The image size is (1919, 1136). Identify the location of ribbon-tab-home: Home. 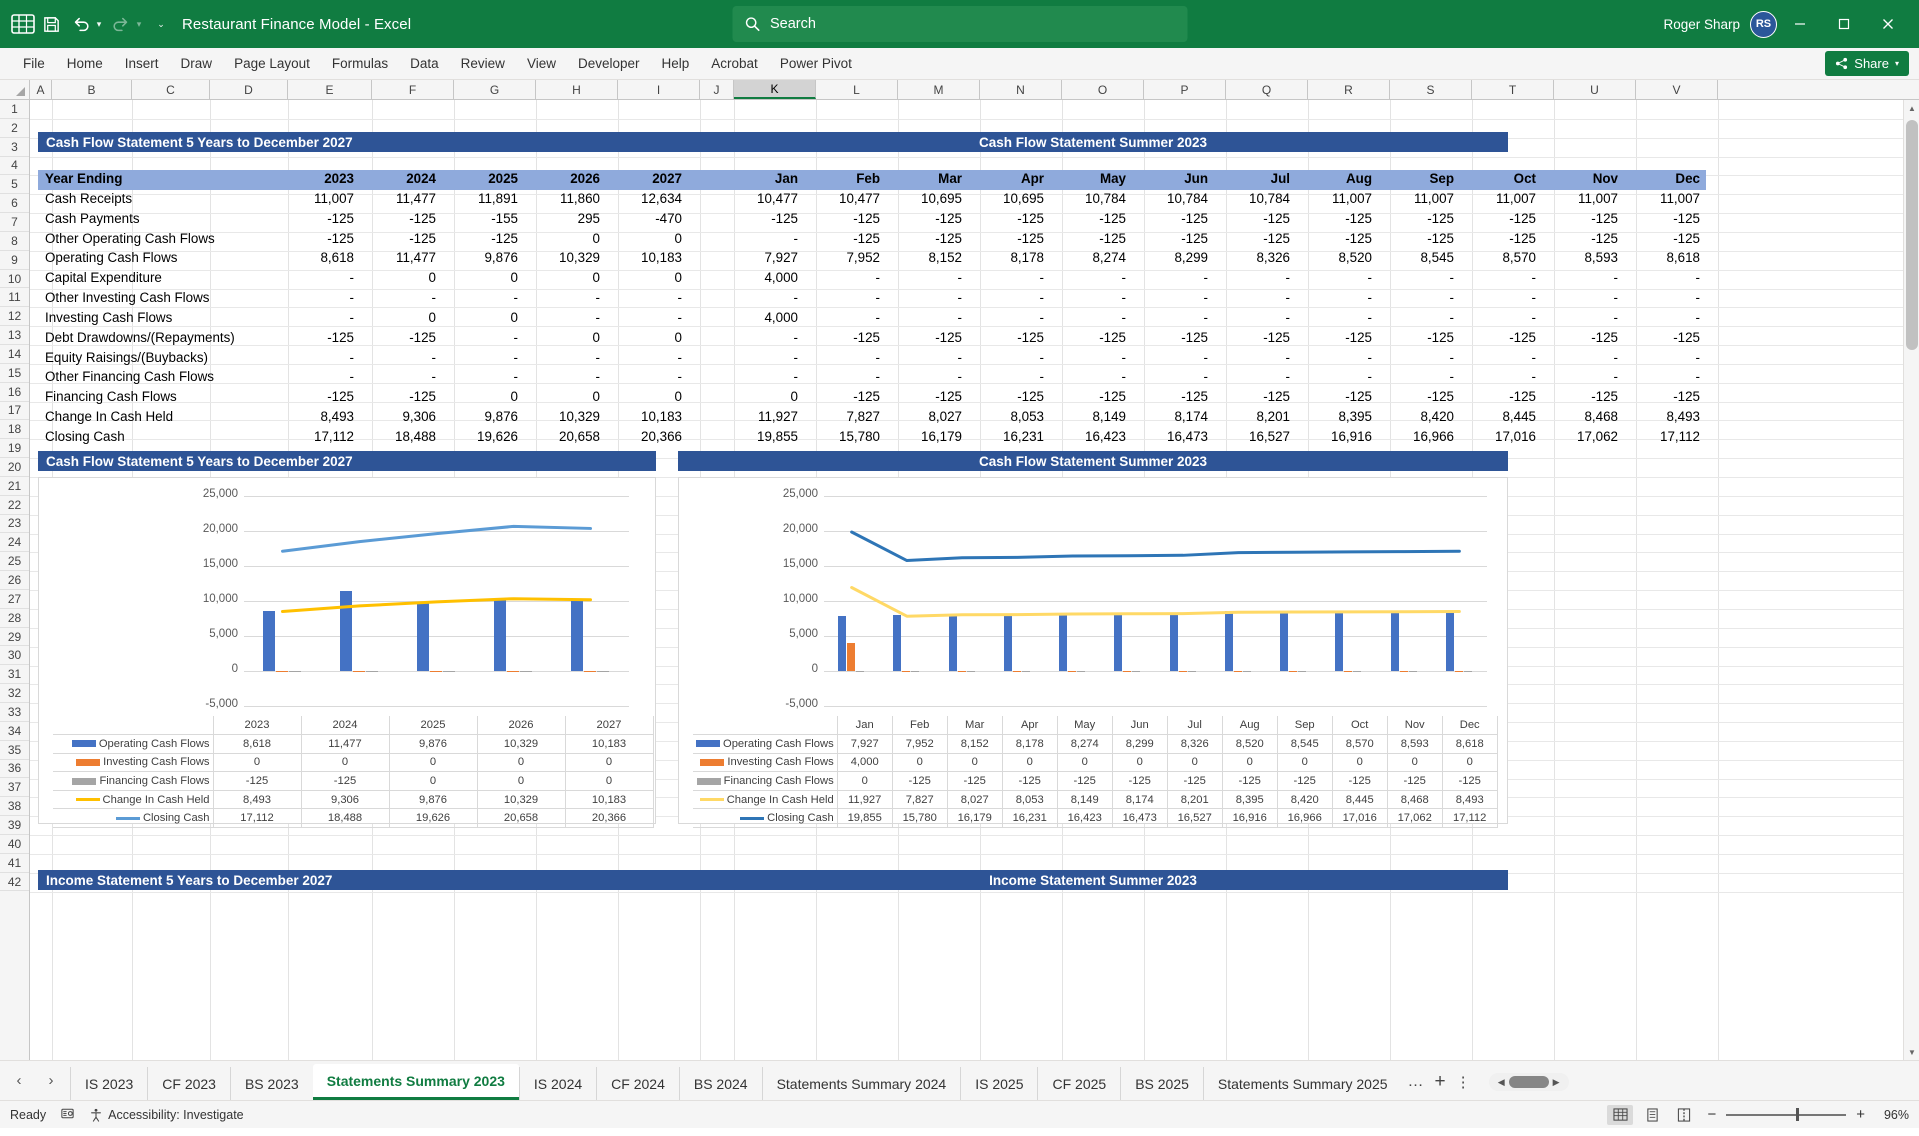
(85, 63).